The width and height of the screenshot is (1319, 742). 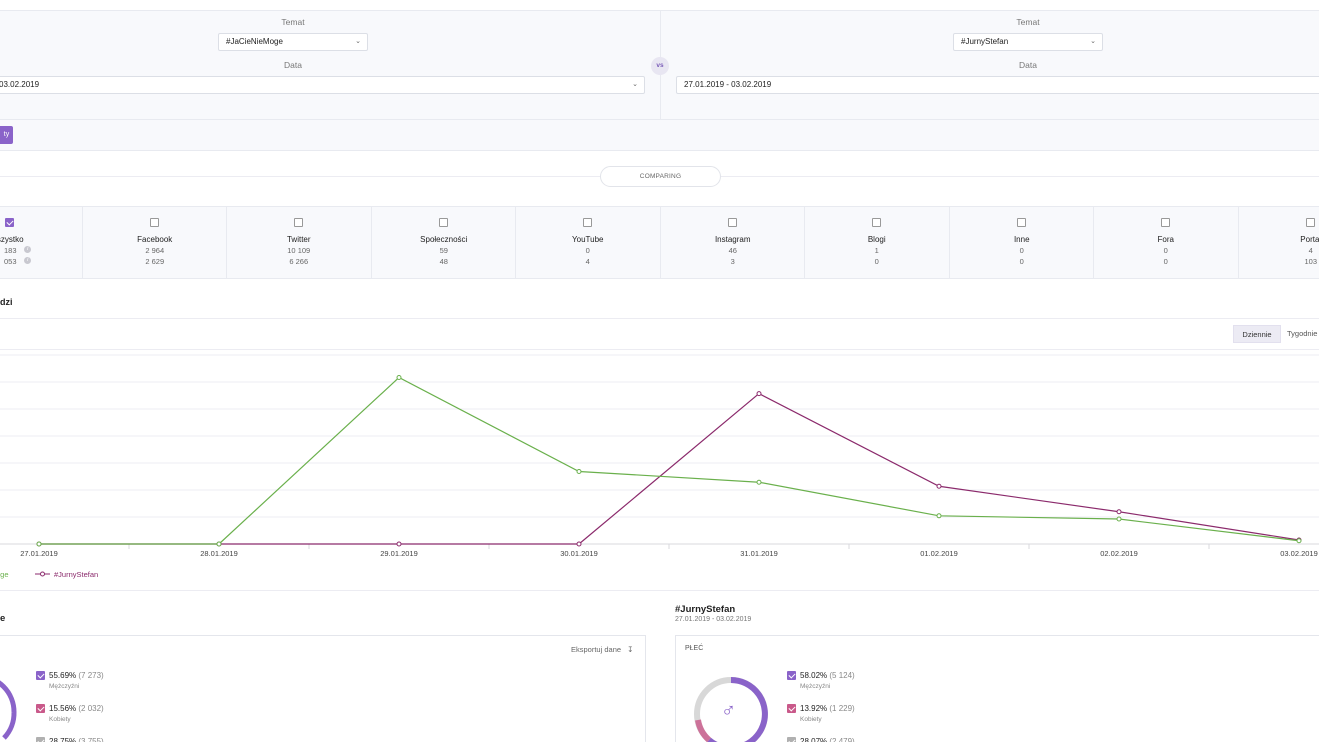 I want to click on source-filter-8: Inne 0 0, so click(x=1021, y=242).